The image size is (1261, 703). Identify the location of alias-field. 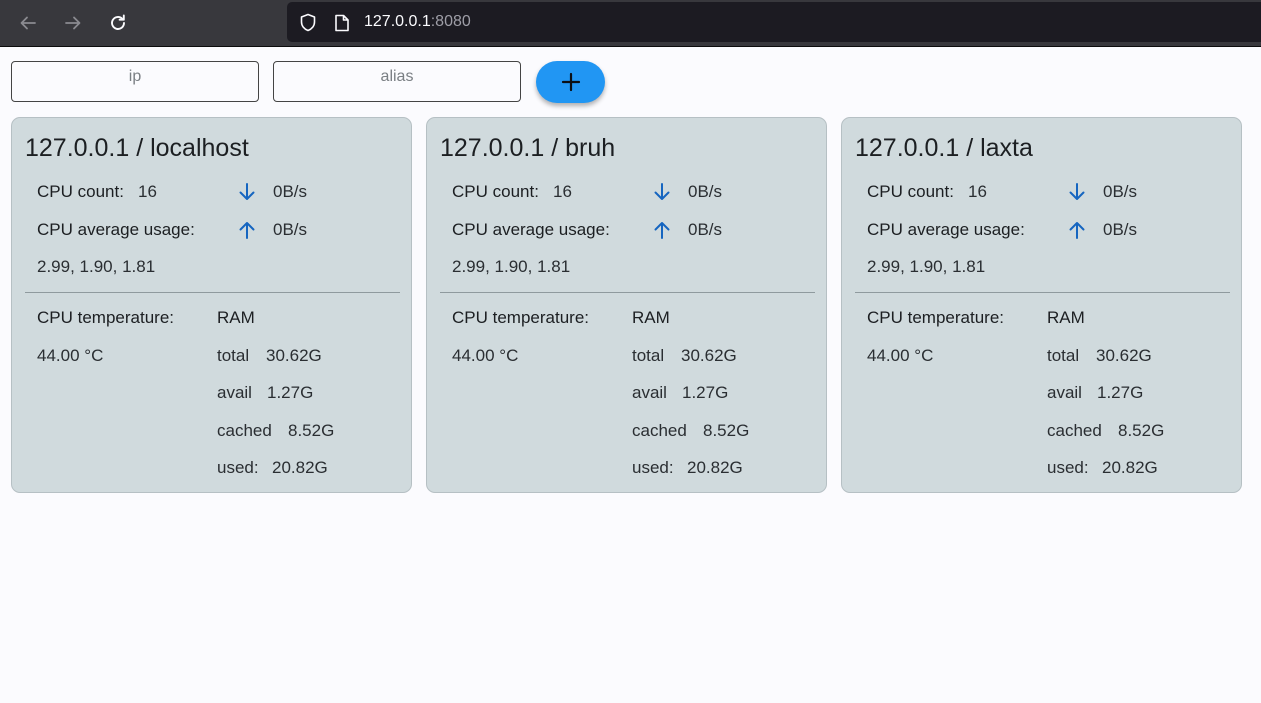
(397, 81).